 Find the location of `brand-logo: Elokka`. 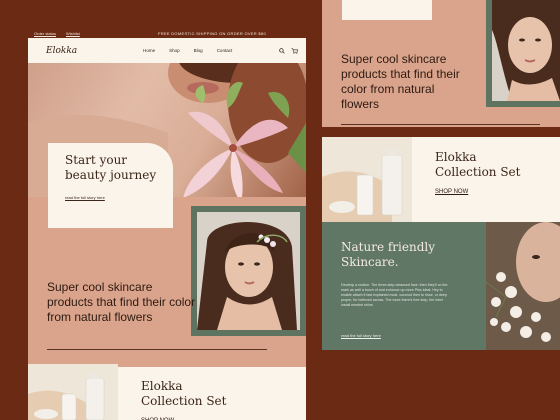

brand-logo: Elokka is located at coordinates (61, 51).